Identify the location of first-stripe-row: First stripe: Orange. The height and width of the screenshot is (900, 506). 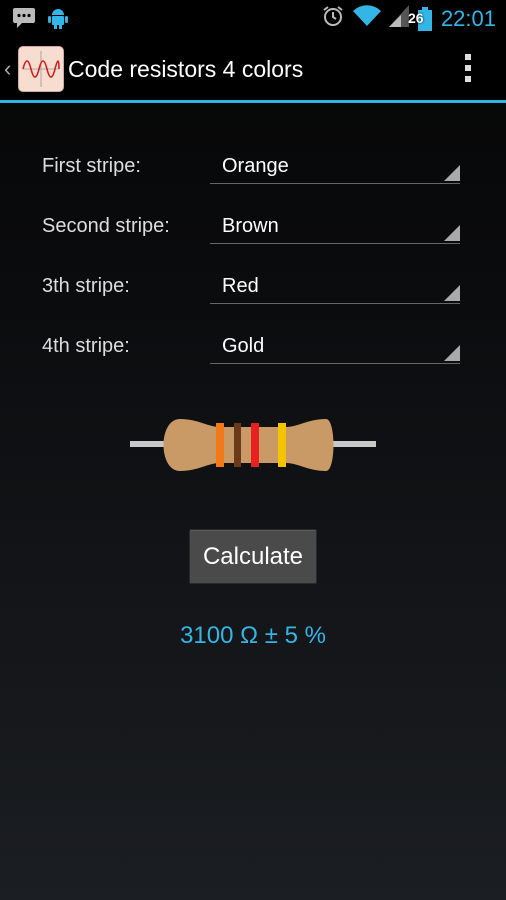
(252, 175).